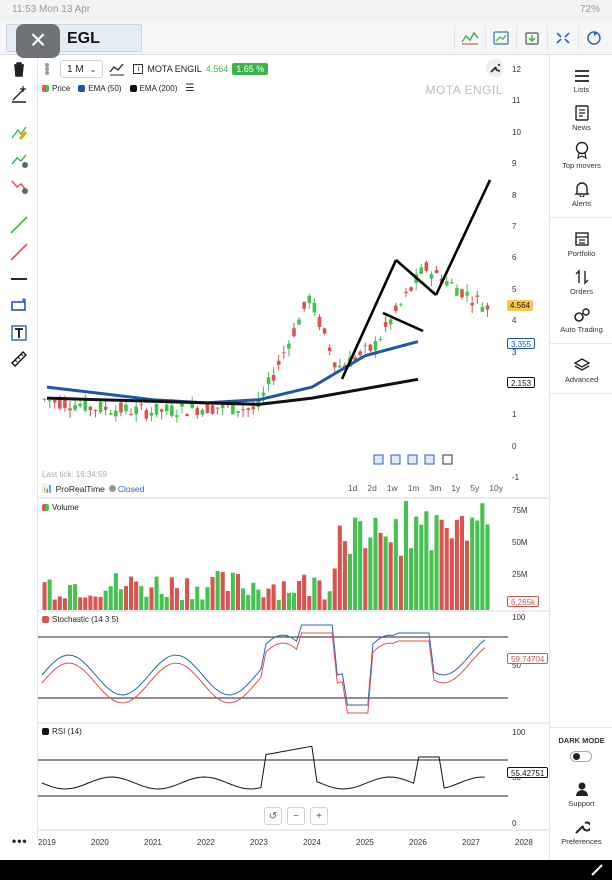 This screenshot has height=880, width=612. What do you see at coordinates (581, 117) in the screenshot?
I see `sidebar-item-news: News` at bounding box center [581, 117].